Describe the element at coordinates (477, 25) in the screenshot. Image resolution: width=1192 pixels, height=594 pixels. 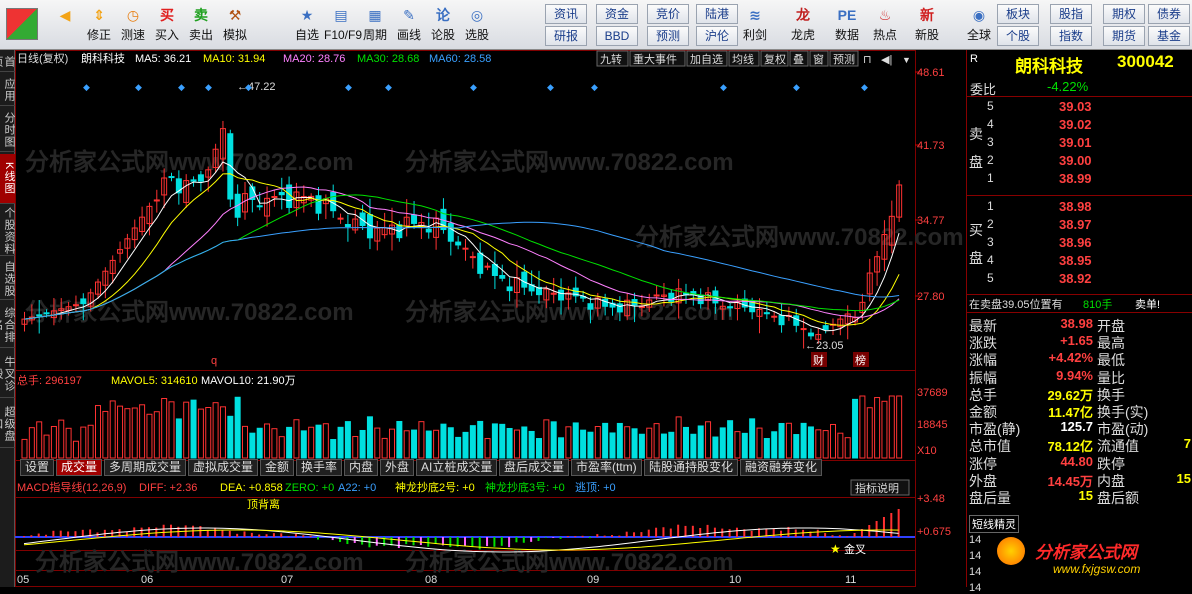
I see `stock-picker-button: ◎ 选股` at that location.